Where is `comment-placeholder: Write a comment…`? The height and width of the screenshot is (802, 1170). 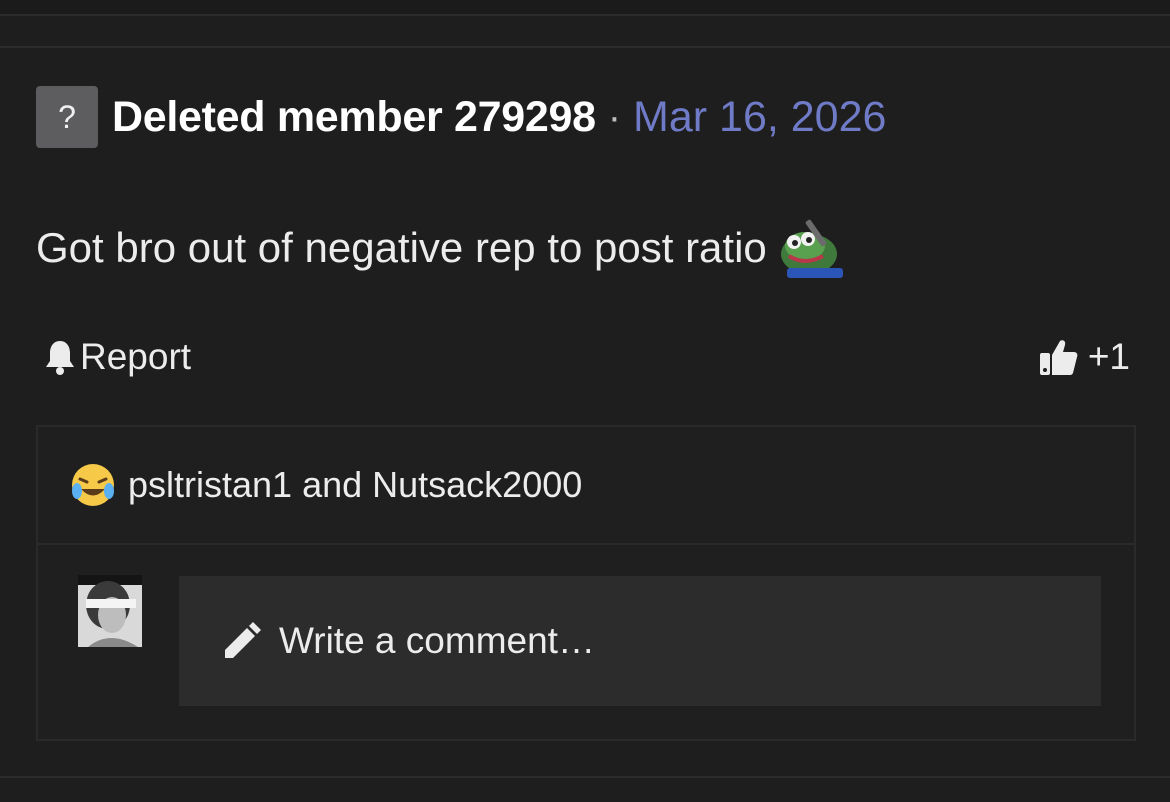
comment-placeholder: Write a comment… is located at coordinates (437, 640).